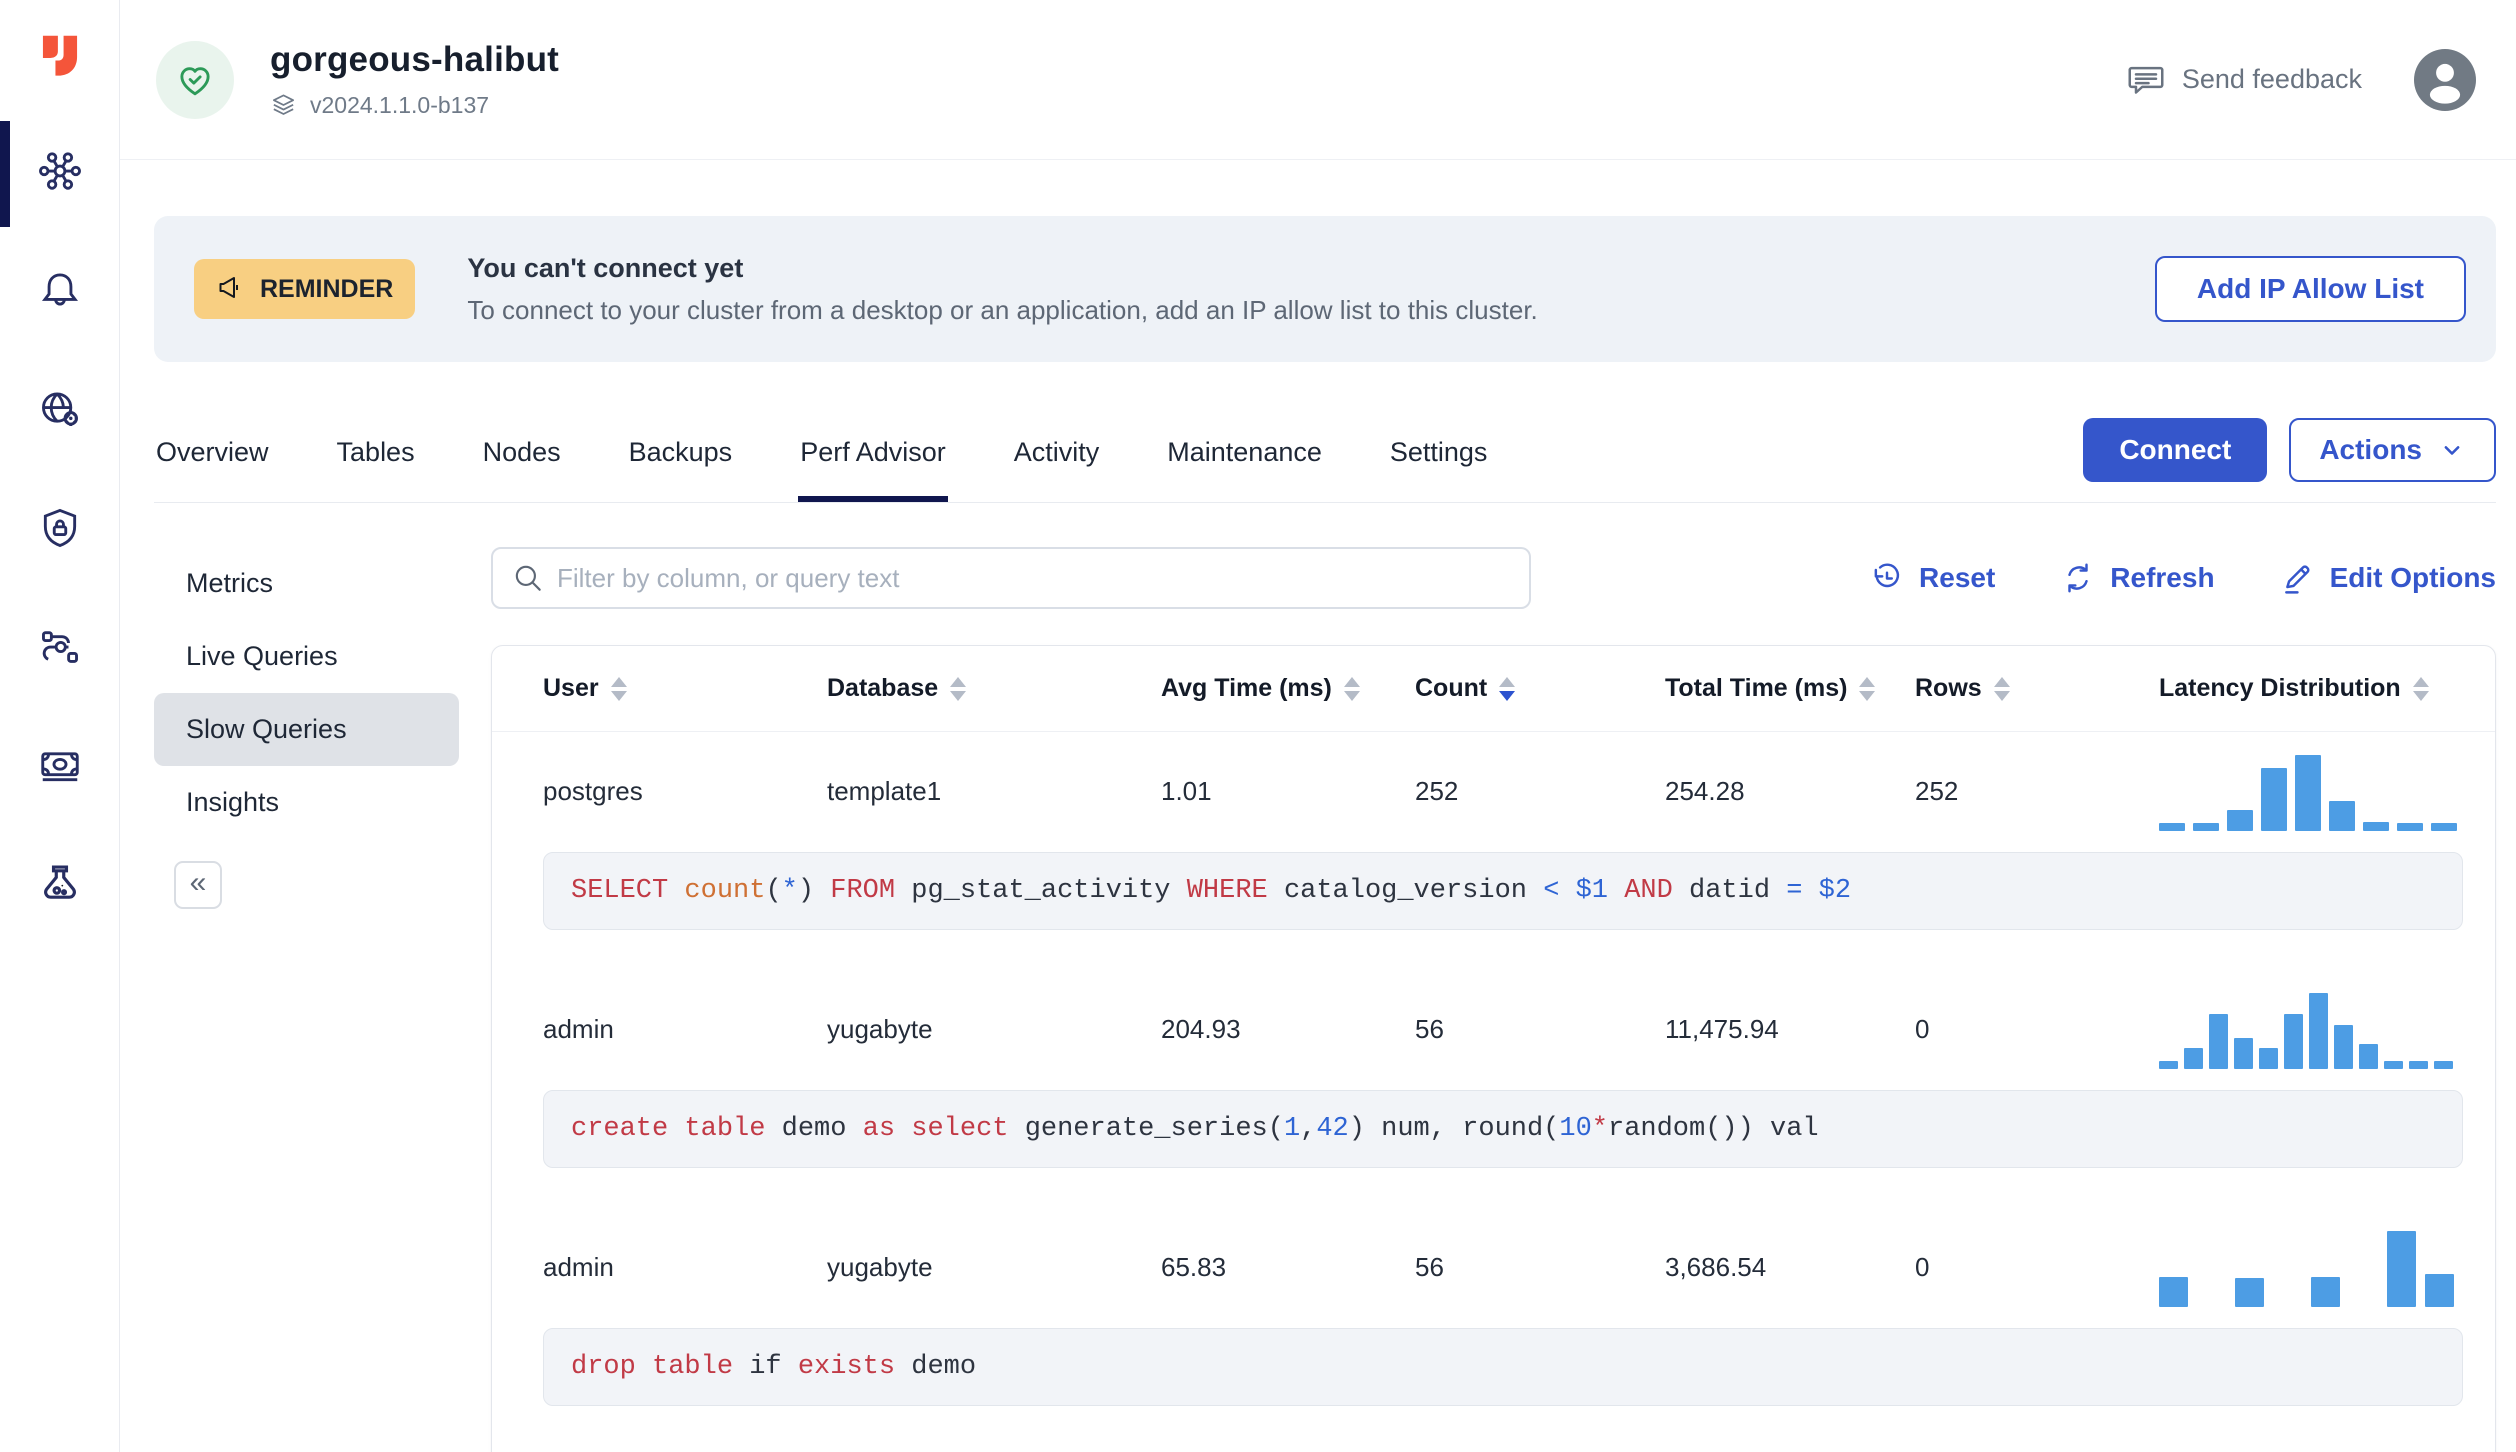 The width and height of the screenshot is (2516, 1452). What do you see at coordinates (1244, 469) in the screenshot?
I see `tab-maintenance: Maintenance` at bounding box center [1244, 469].